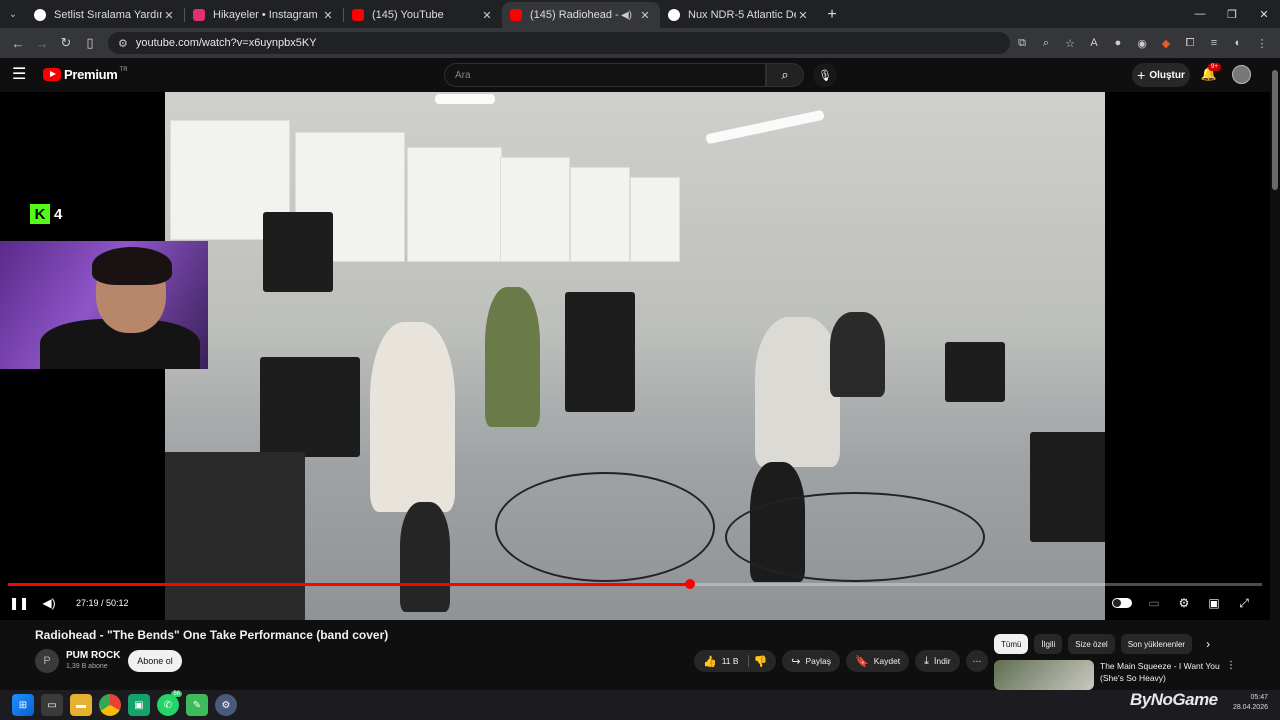 Image resolution: width=1280 pixels, height=720 pixels. Describe the element at coordinates (512, 357) in the screenshot. I see `bassist` at that location.